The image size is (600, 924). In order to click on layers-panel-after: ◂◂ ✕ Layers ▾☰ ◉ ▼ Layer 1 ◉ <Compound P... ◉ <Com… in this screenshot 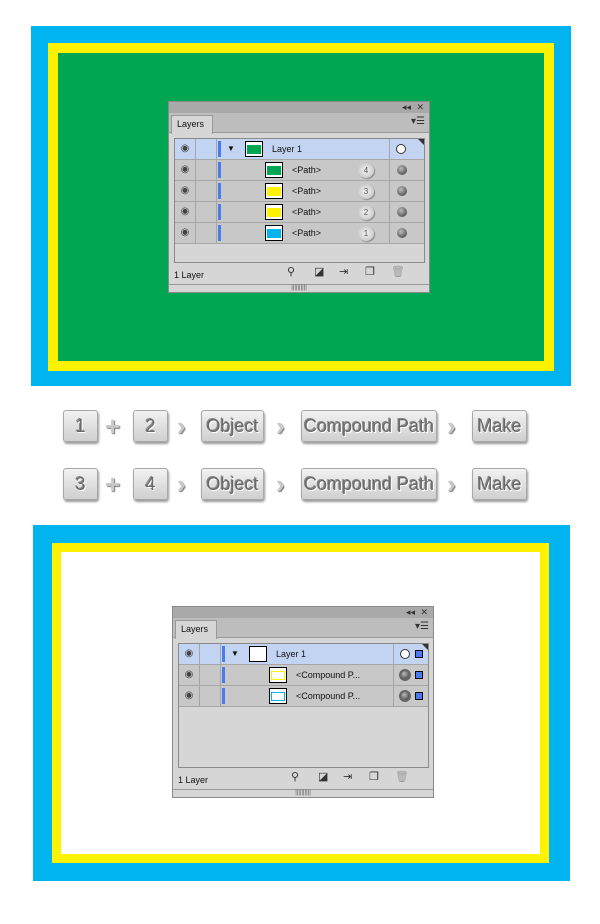, I will do `click(303, 702)`.